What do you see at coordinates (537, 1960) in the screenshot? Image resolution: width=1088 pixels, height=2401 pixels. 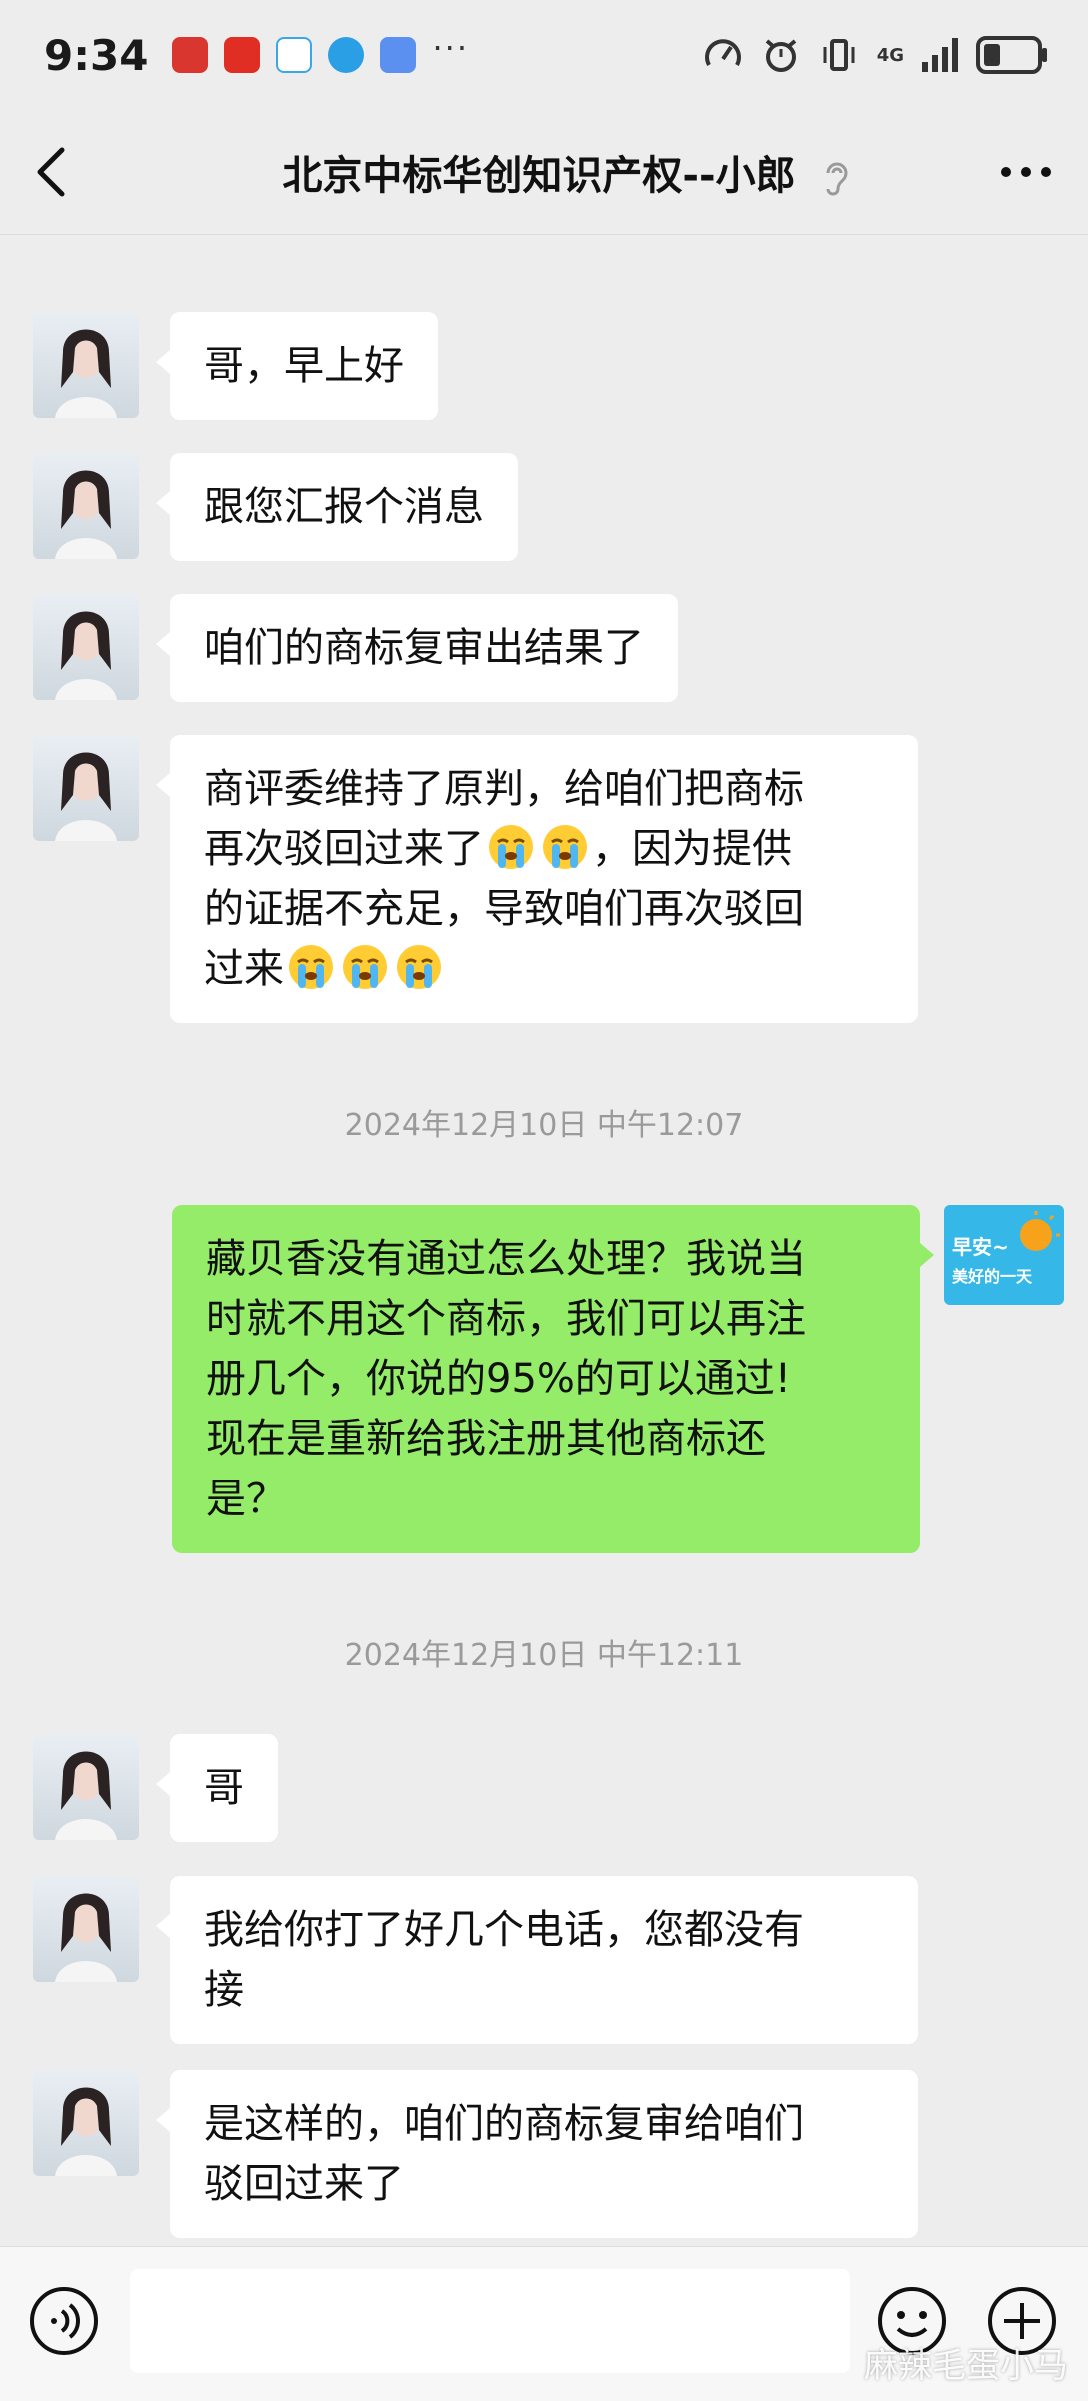 I see `message-bubble: 我给你打了好几个电话，您都没有 接` at bounding box center [537, 1960].